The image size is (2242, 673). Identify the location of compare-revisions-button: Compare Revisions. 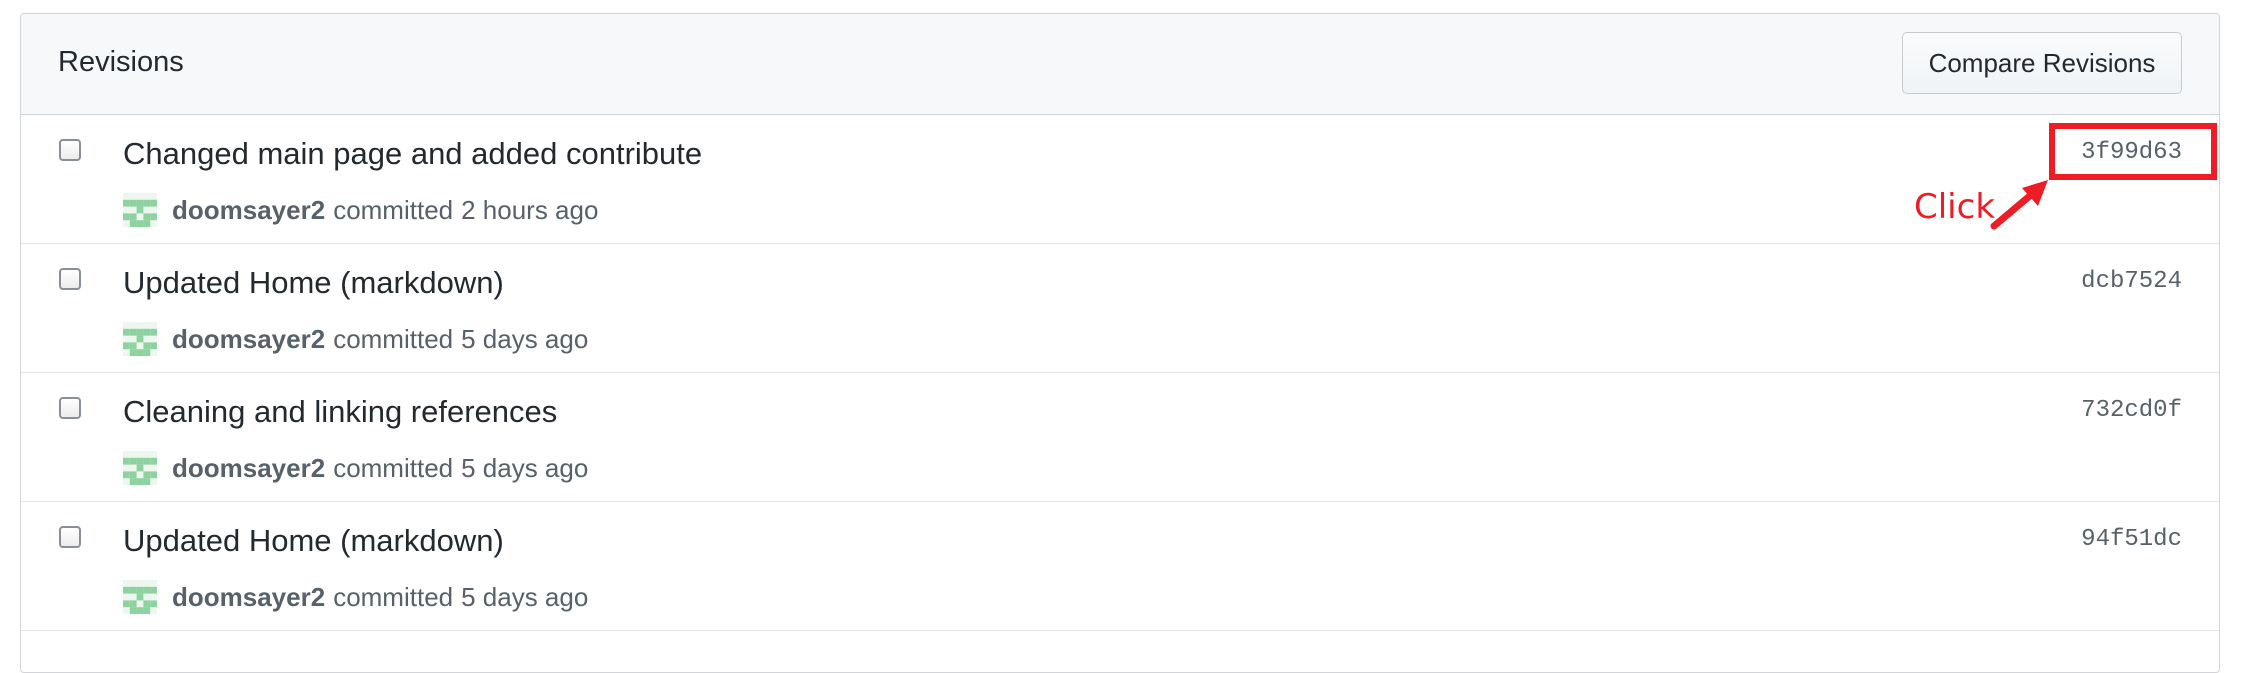
(2042, 63).